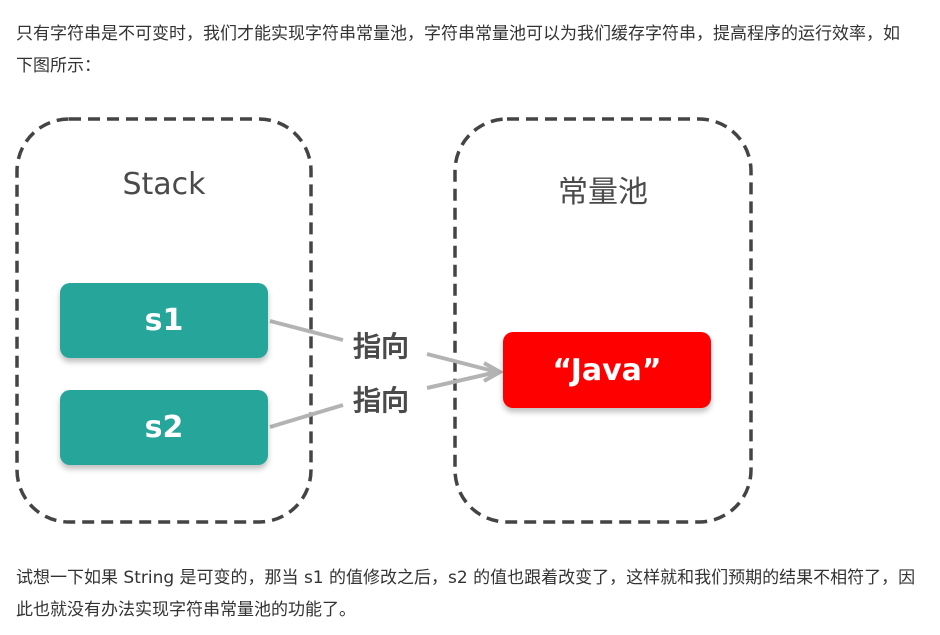 Image resolution: width=940 pixels, height=635 pixels. I want to click on pool-value-java: “Java”, so click(607, 370).